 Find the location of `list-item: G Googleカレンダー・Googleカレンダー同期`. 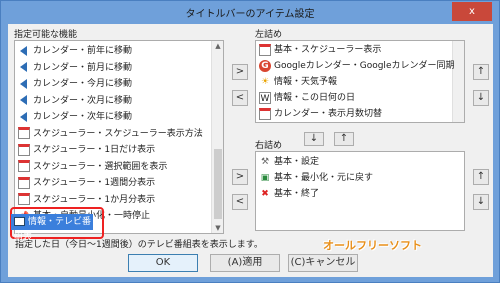

list-item: G Googleカレンダー・Googleカレンダー同期 is located at coordinates (356, 66).